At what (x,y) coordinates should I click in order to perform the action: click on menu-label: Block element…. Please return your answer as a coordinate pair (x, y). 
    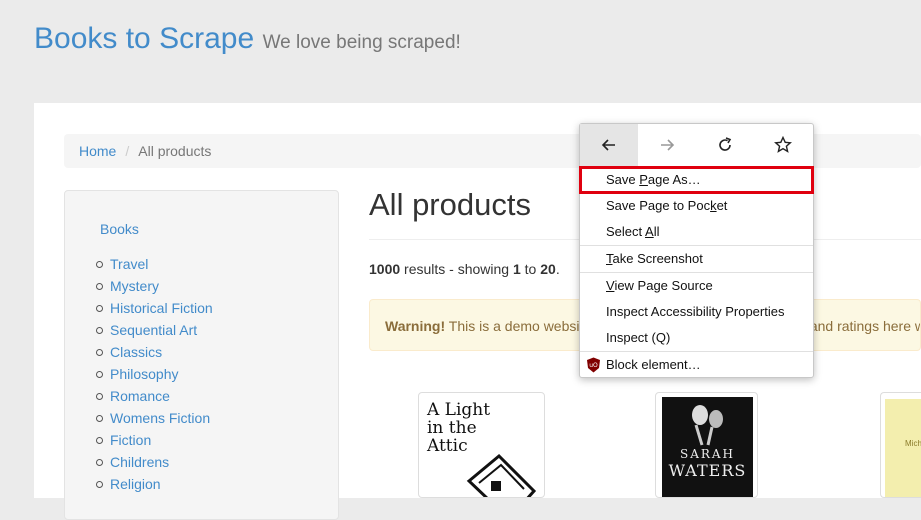
    Looking at the image, I should click on (653, 364).